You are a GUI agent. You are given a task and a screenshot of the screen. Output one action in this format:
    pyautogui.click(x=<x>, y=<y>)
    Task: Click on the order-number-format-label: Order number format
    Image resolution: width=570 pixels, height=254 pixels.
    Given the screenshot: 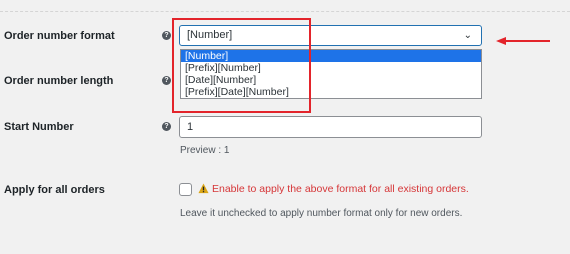 What is the action you would take?
    pyautogui.click(x=59, y=36)
    